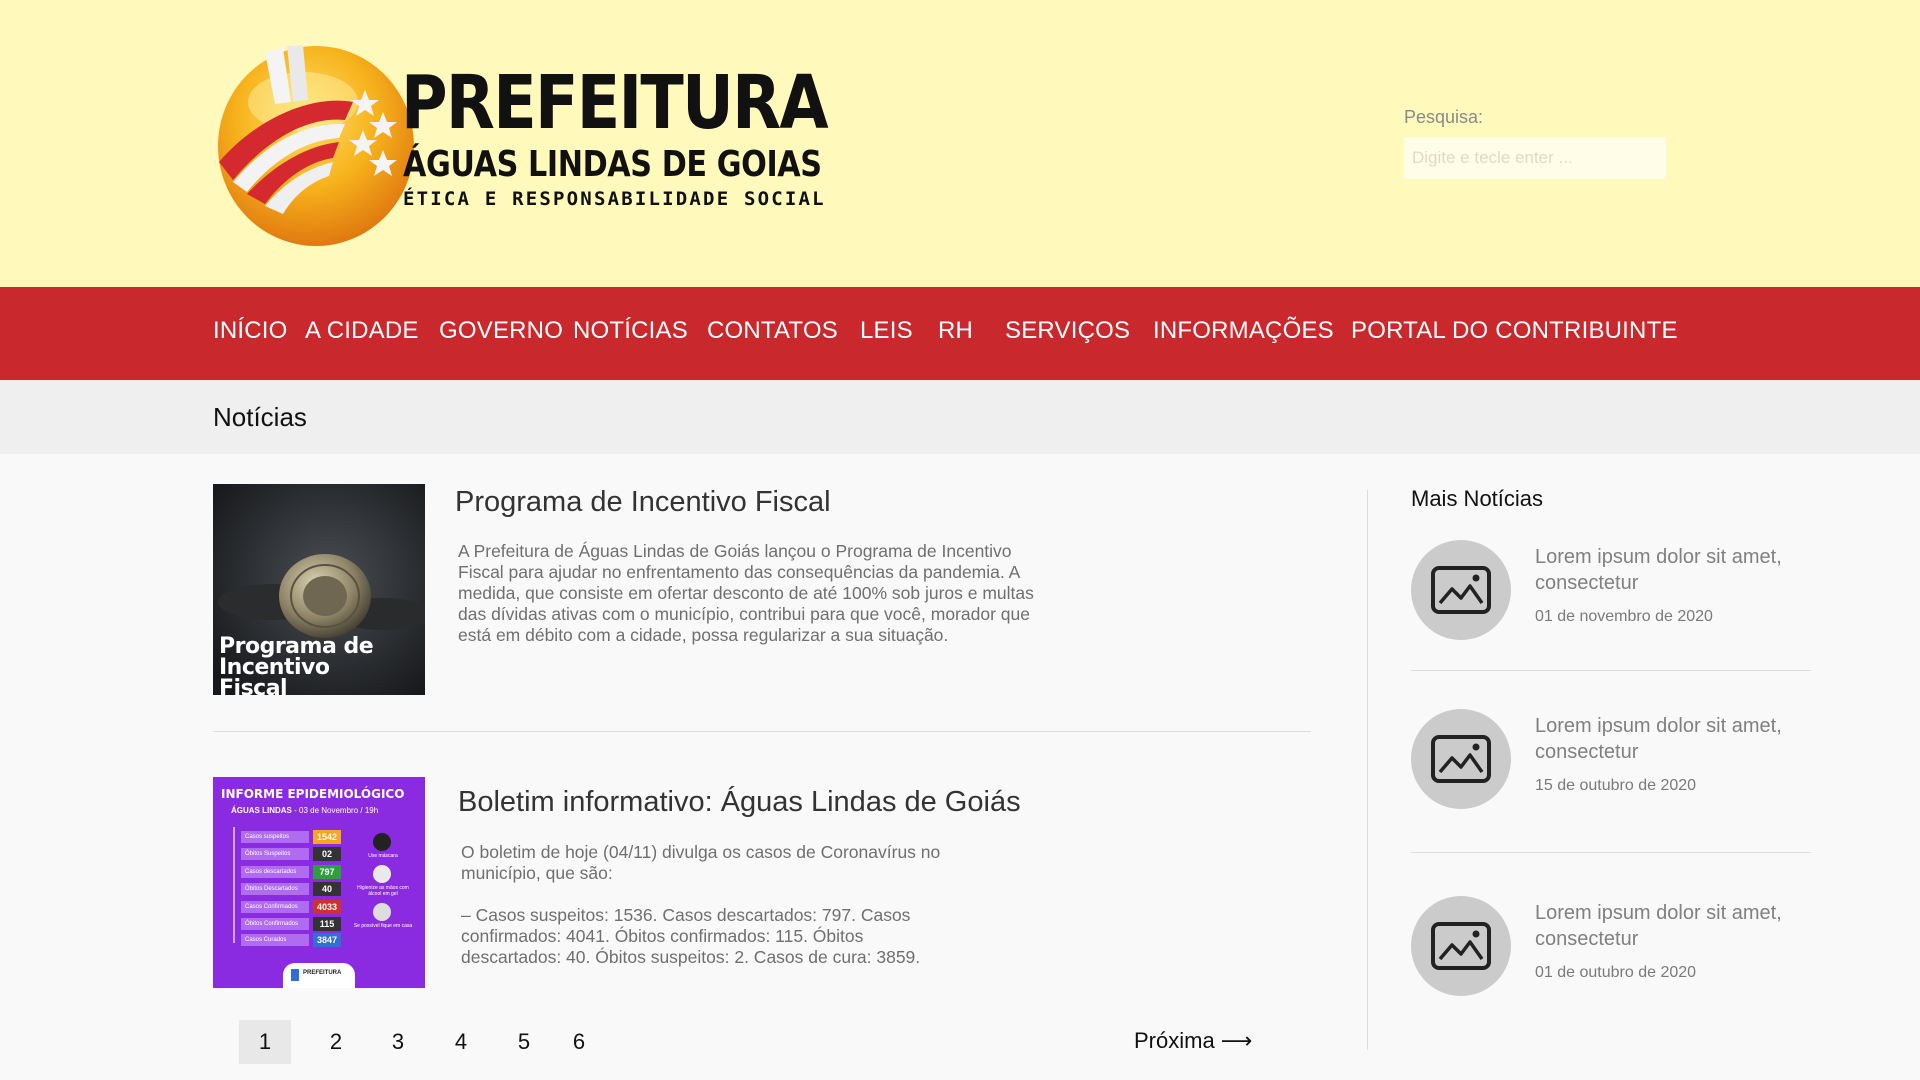 The height and width of the screenshot is (1080, 1920). What do you see at coordinates (327, 837) in the screenshot?
I see `infographic-row-value: 1542` at bounding box center [327, 837].